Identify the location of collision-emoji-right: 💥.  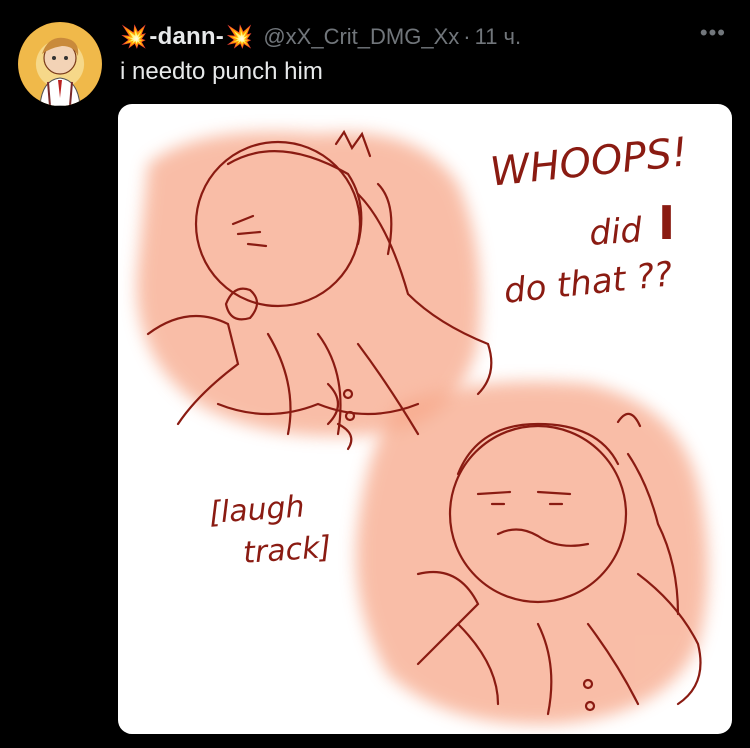
(239, 36).